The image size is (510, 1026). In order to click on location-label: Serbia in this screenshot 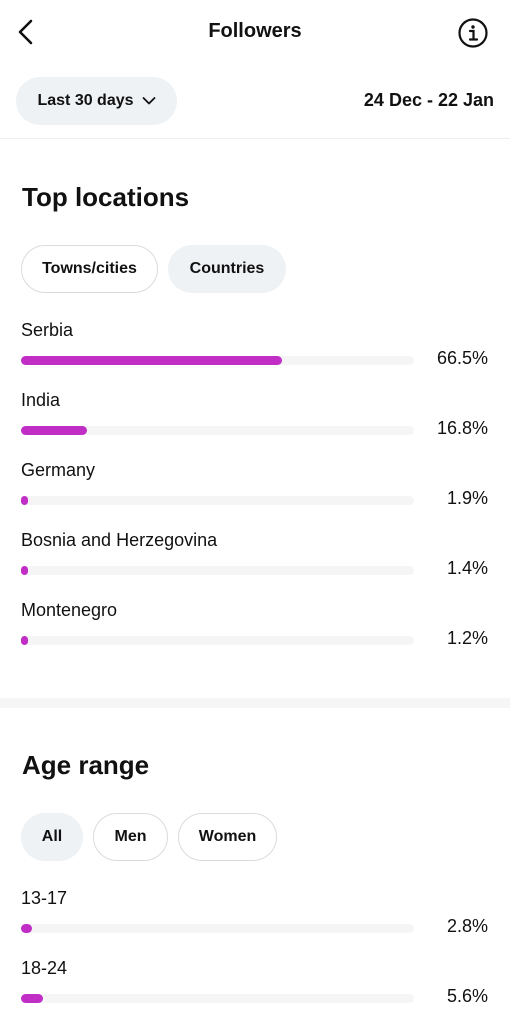, I will do `click(47, 330)`.